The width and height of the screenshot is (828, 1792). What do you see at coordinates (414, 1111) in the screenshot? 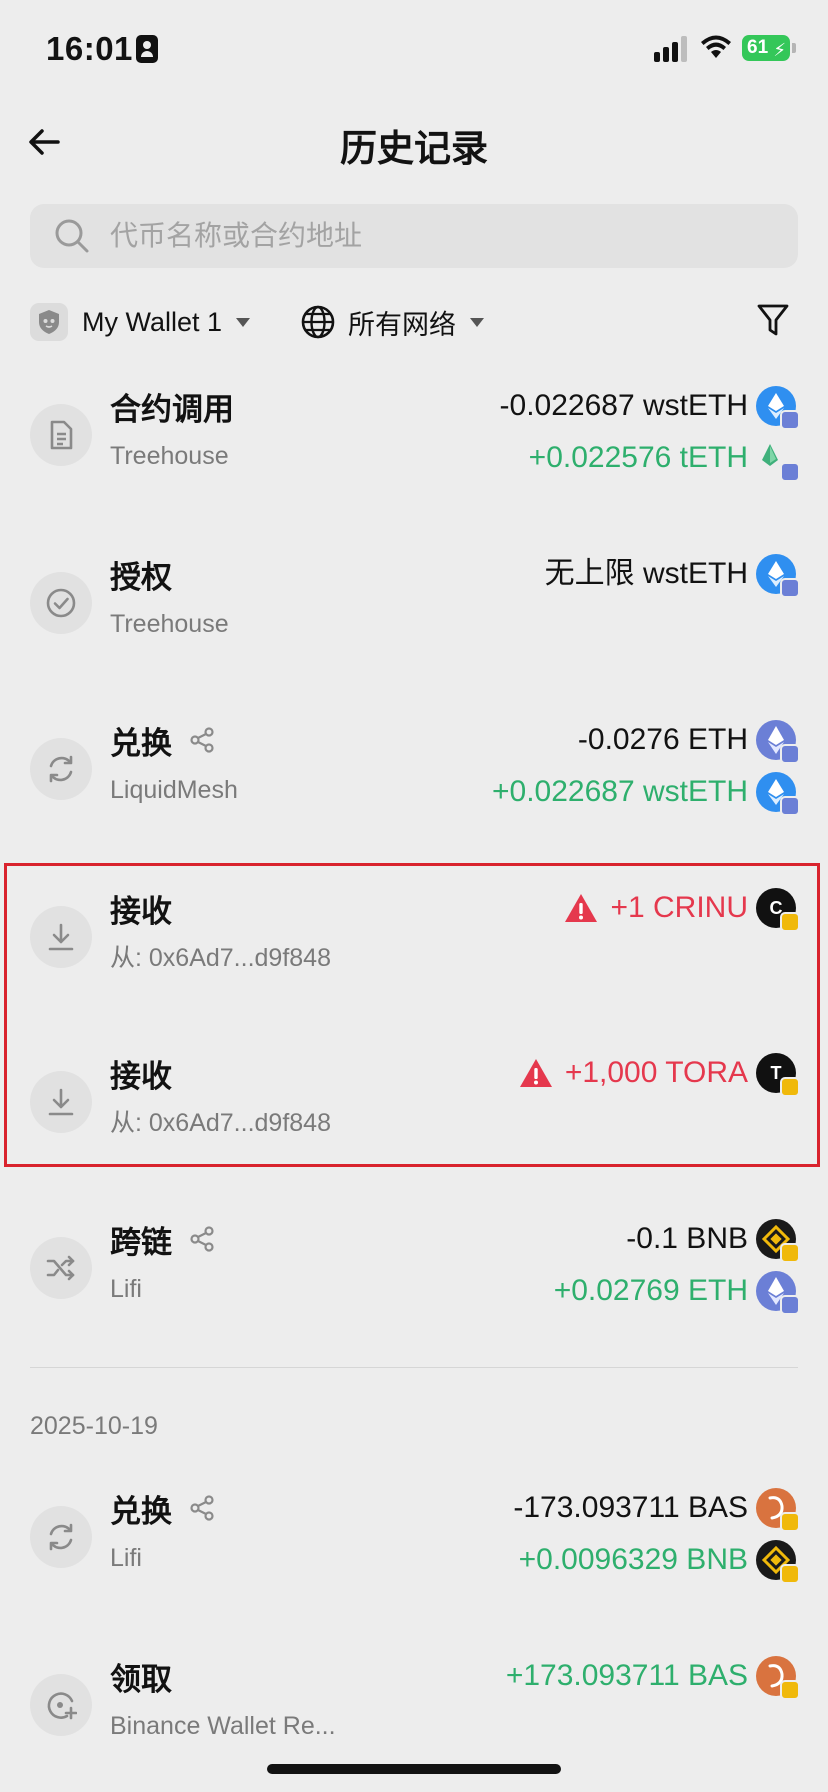
I see `transaction-row: 接收 从: 0x6Ad7...d9f848 +1,000 TORA T` at bounding box center [414, 1111].